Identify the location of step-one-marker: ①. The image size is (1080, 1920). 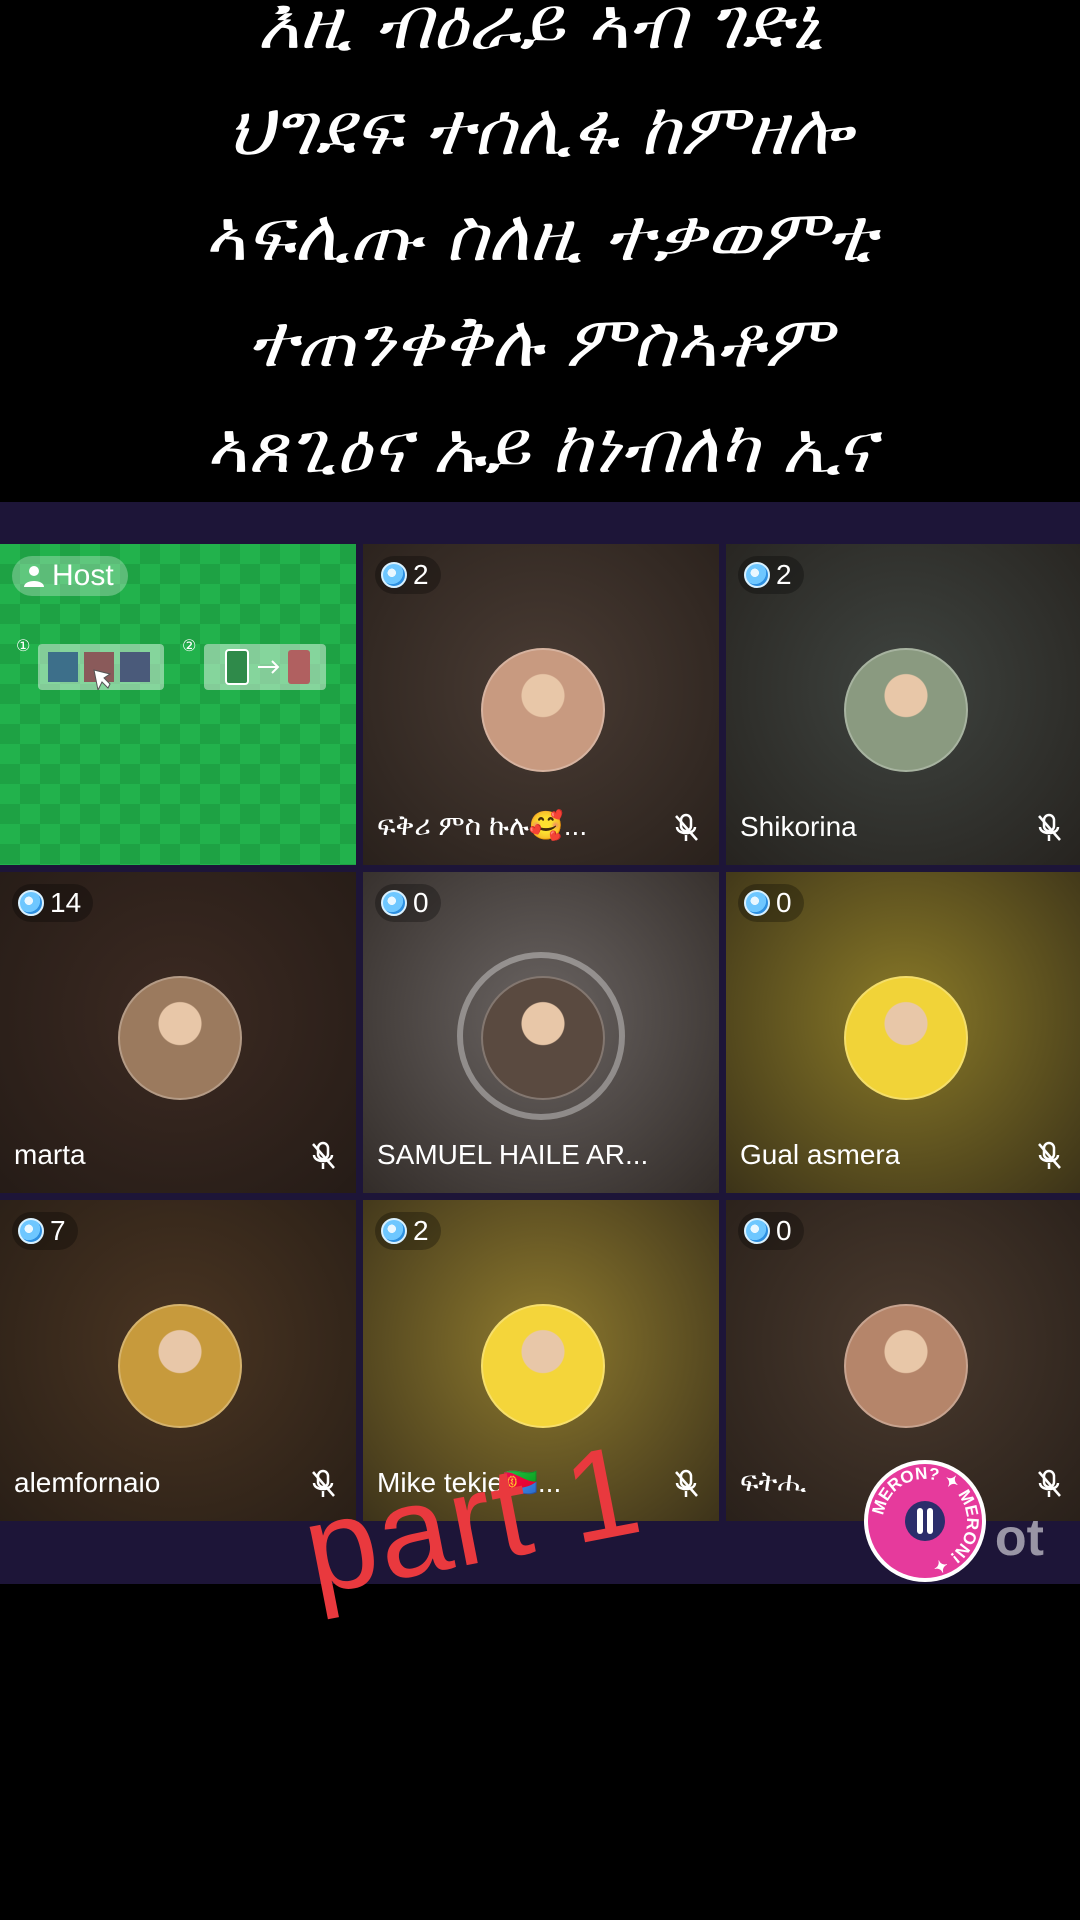
(23, 645).